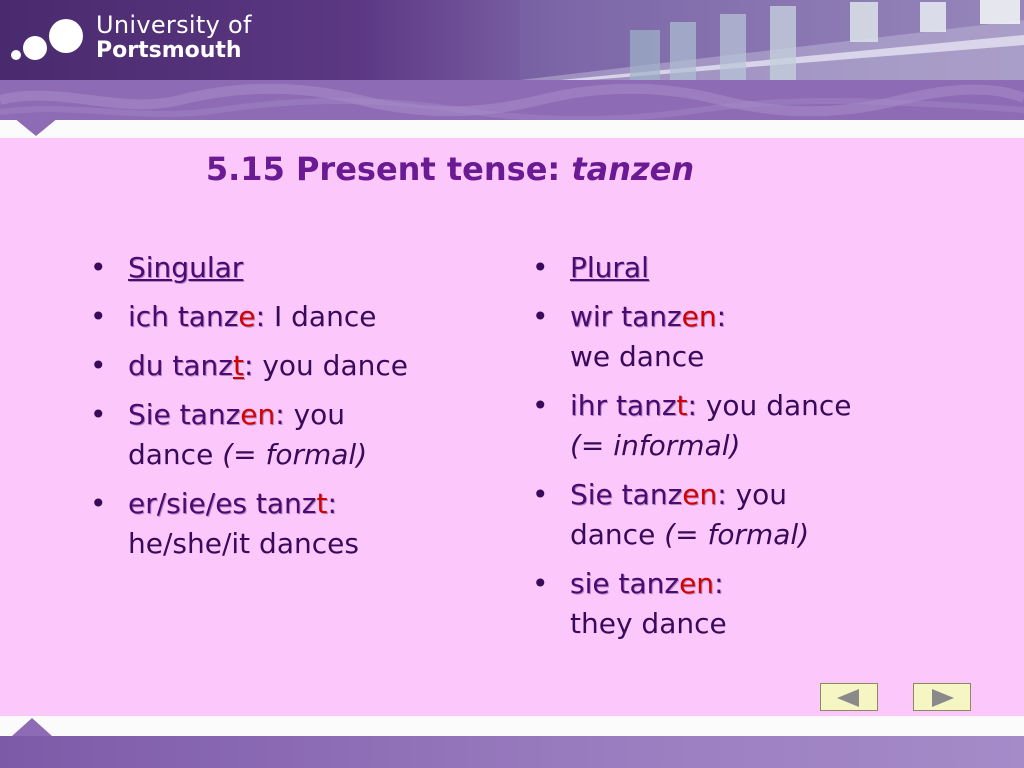  I want to click on verb-stem: er/sie/es tanz, so click(222, 503).